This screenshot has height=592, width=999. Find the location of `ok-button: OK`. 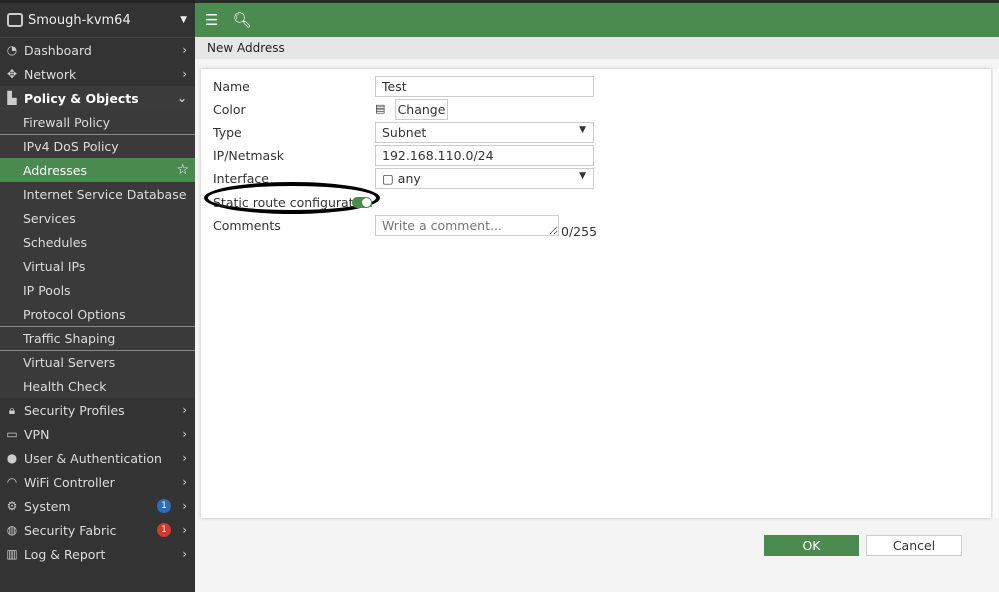

ok-button: OK is located at coordinates (811, 545).